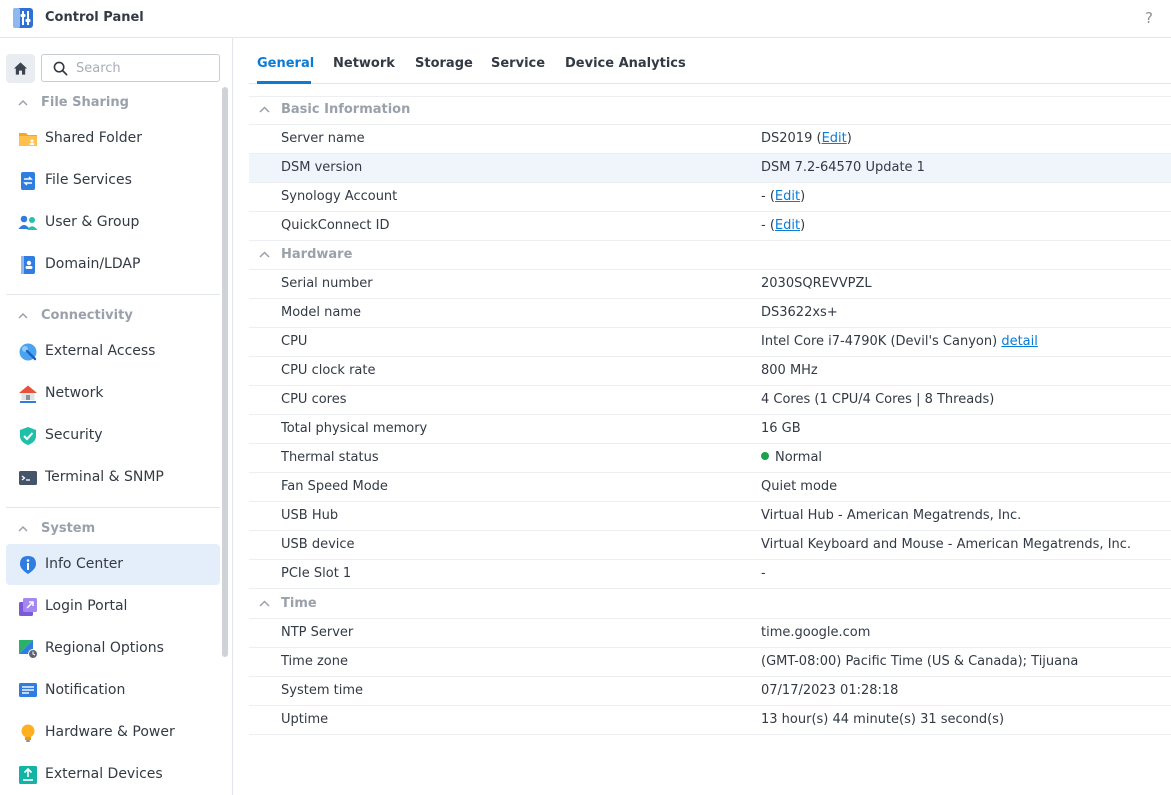 This screenshot has height=795, width=1171. I want to click on info-row-serial-number: Serial number 2030SQREVVPZL, so click(710, 284).